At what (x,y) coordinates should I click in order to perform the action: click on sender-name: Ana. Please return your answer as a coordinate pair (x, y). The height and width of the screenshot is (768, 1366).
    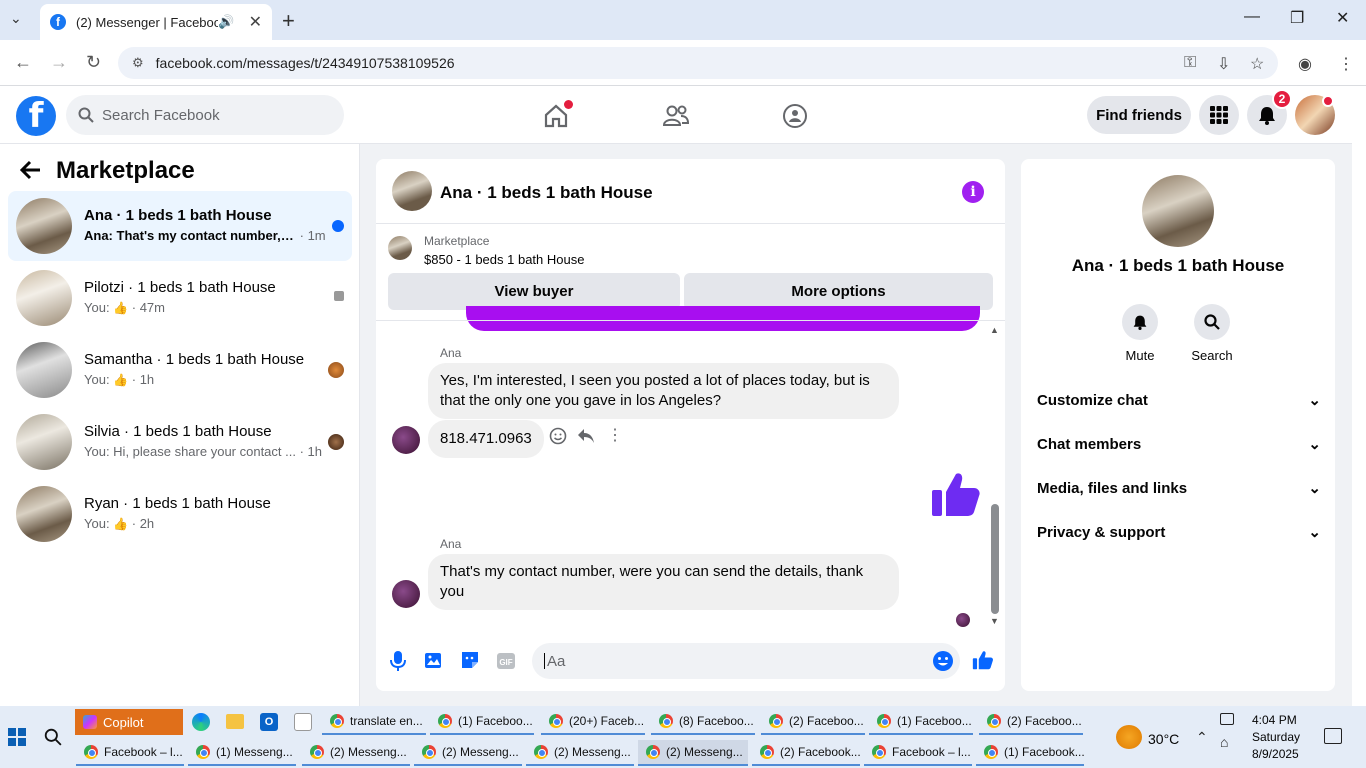
    Looking at the image, I should click on (451, 353).